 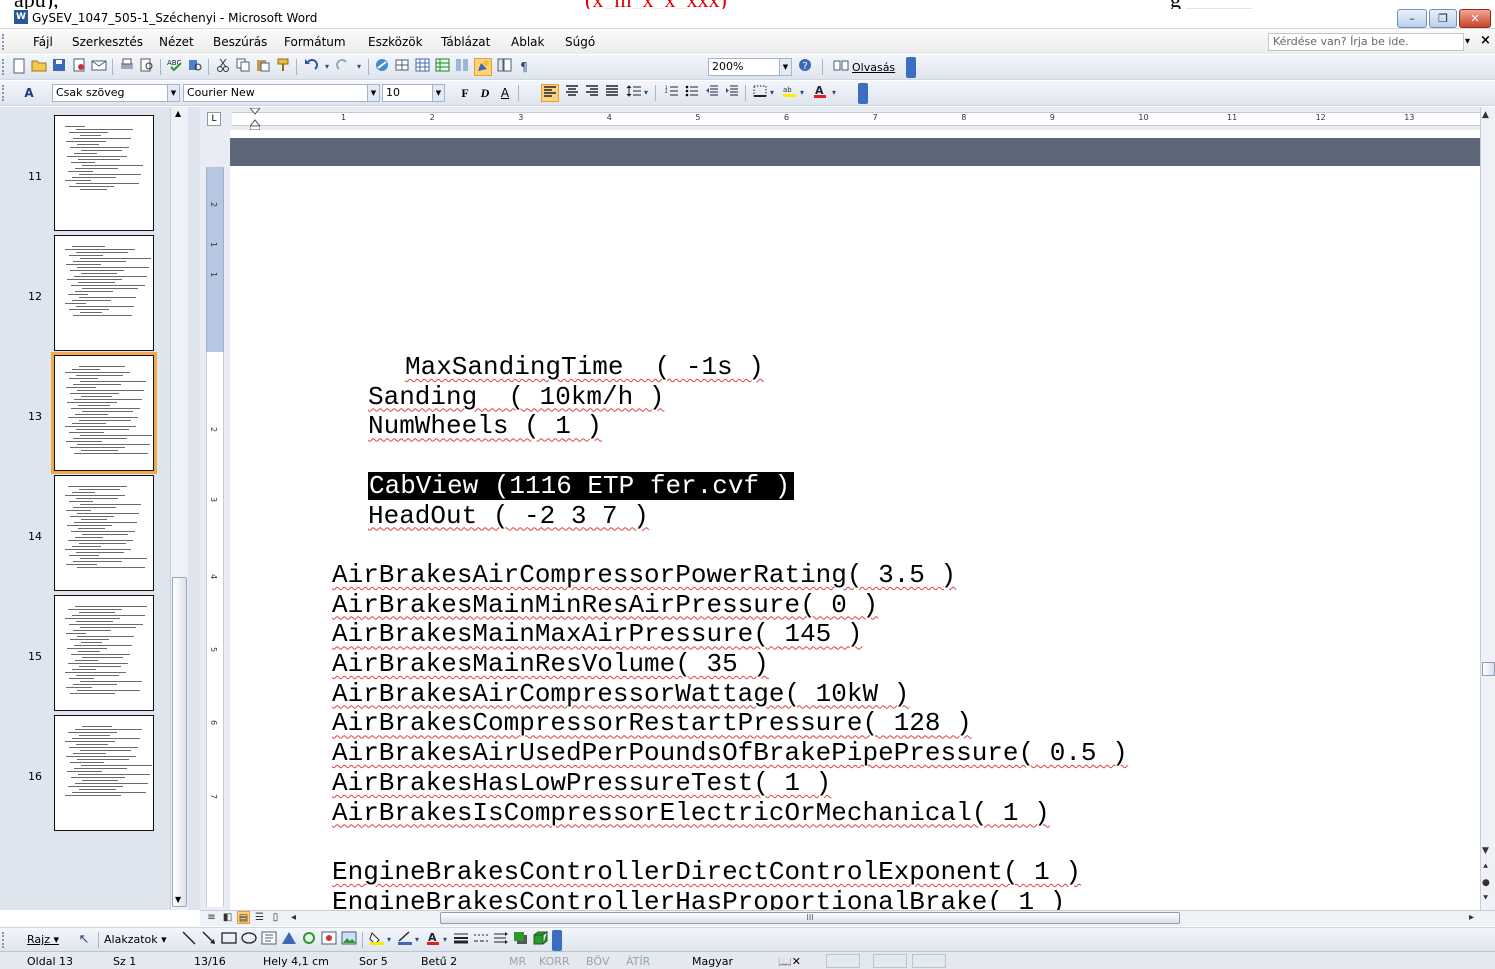 I want to click on permission-icon, so click(x=79, y=67).